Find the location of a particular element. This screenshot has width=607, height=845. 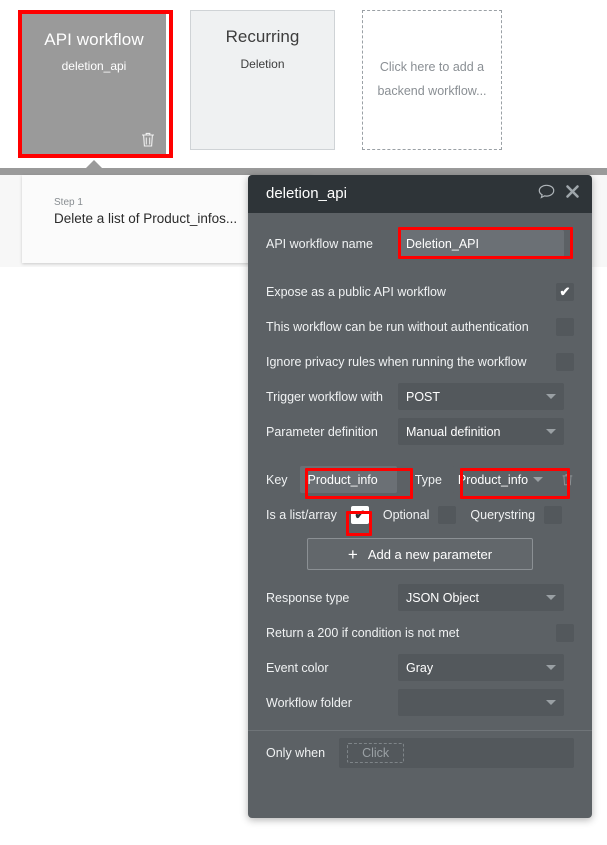

workflow-card-body: API workflow deletion_api is located at coordinates (95, 84).